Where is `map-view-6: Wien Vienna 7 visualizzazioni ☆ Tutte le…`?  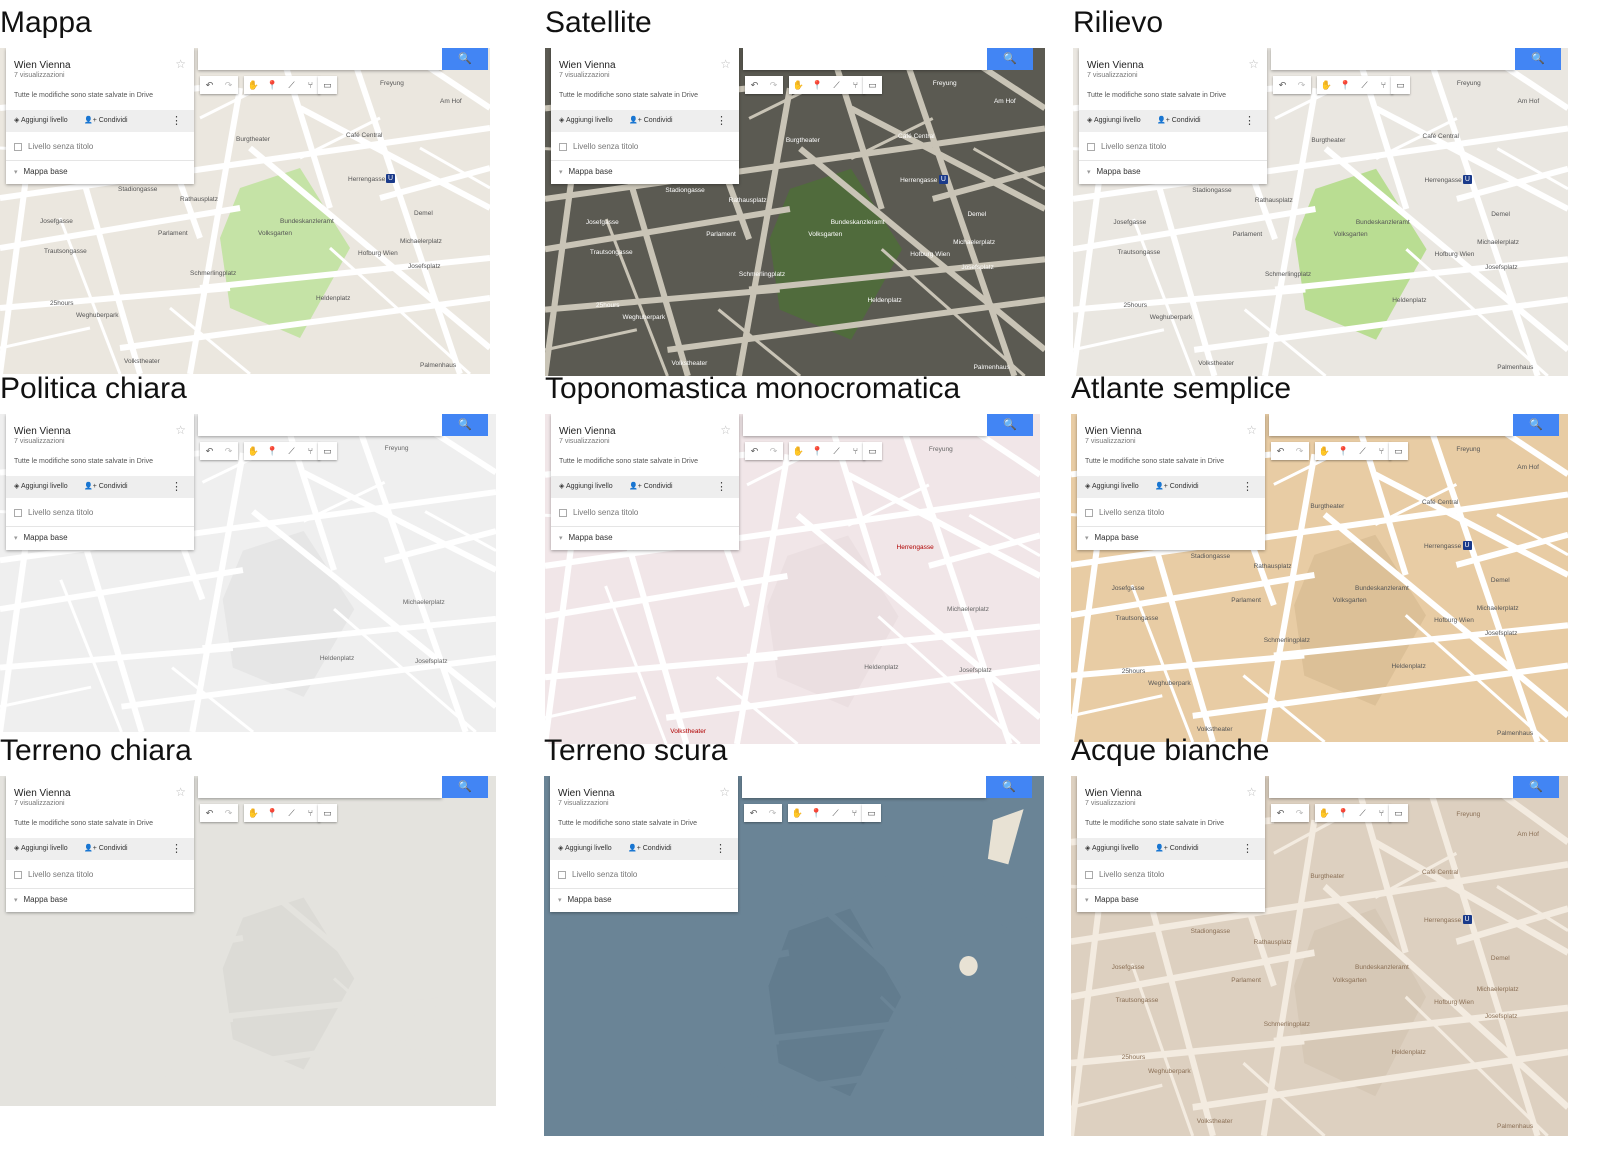 map-view-6: Wien Vienna 7 visualizzazioni ☆ Tutte le… is located at coordinates (248, 941).